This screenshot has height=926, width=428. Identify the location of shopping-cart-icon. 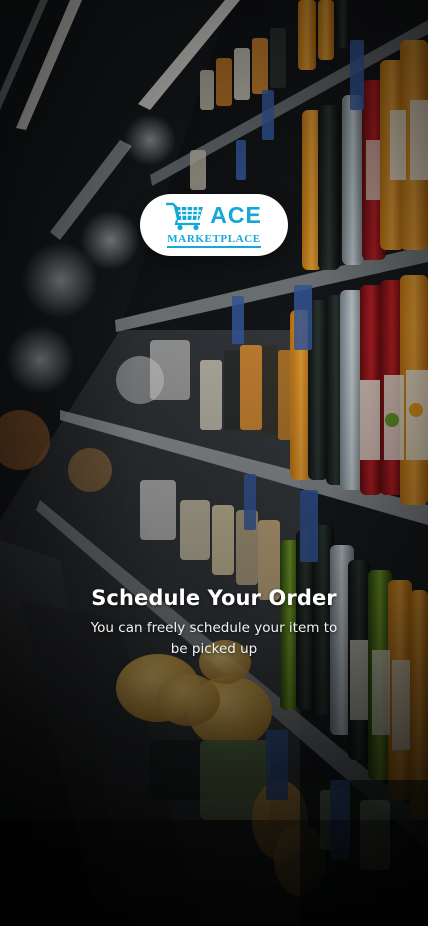
(186, 216).